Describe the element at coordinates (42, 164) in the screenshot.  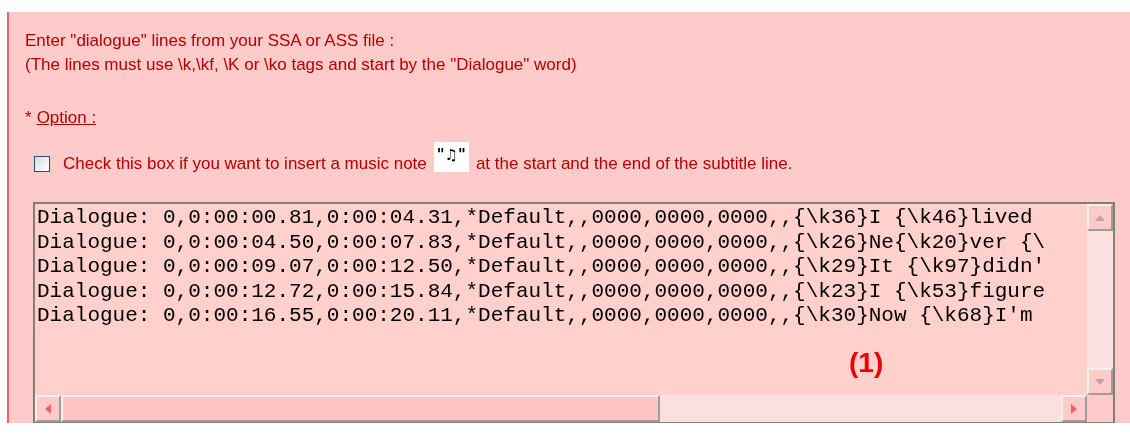
I see `checkbox` at that location.